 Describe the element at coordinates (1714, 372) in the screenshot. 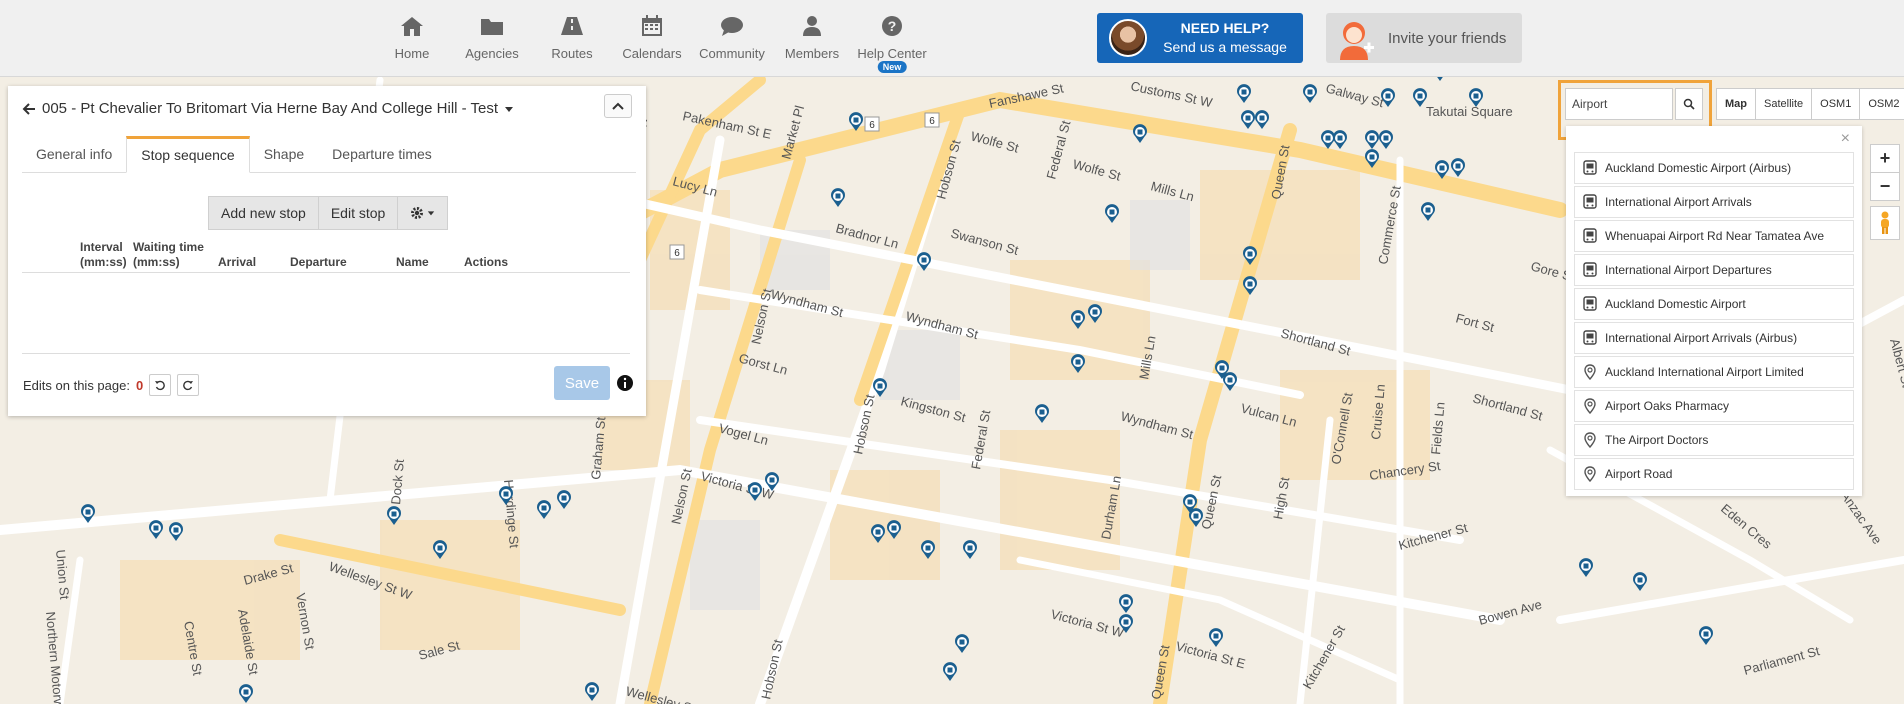

I see `search-result-item: Auckland International Airport Limited` at that location.